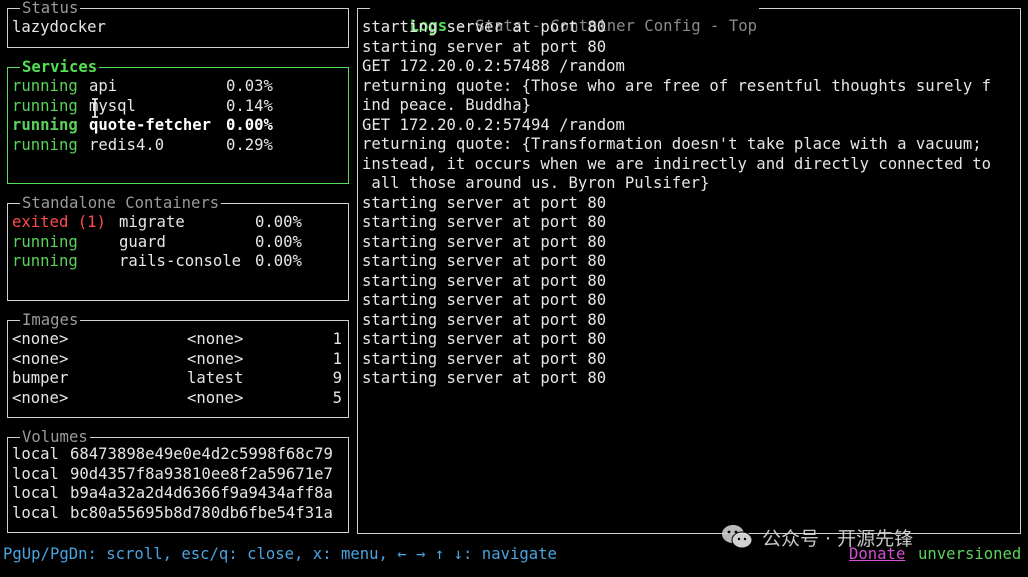  I want to click on service-row: running quote-fetcher 0.00%, so click(178, 126).